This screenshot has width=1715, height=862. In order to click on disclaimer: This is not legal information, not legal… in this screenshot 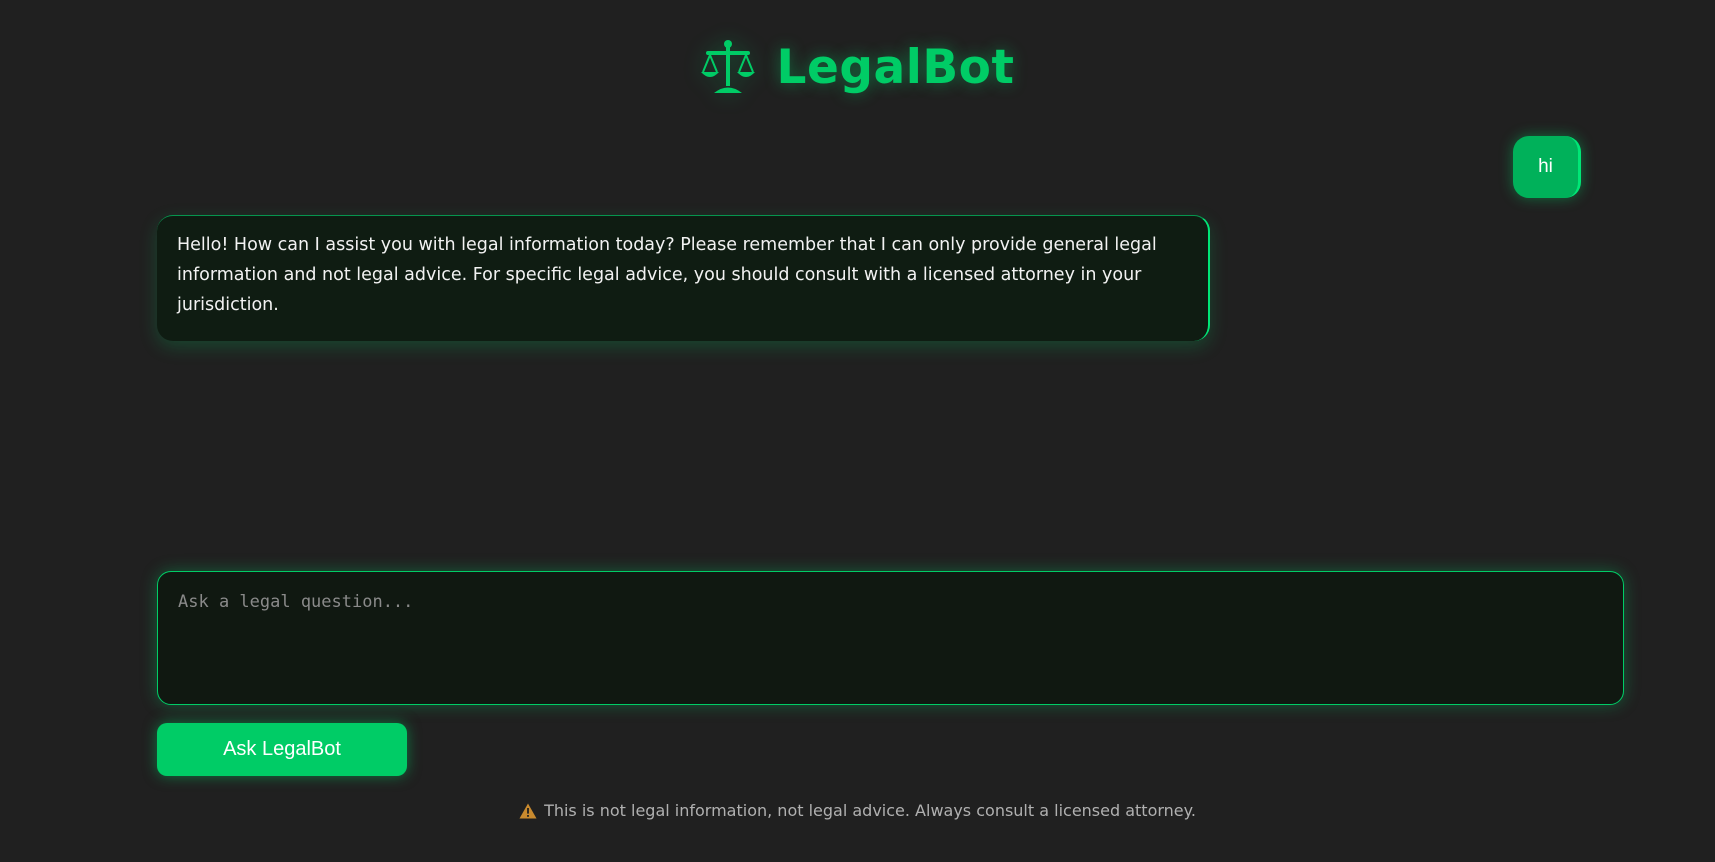, I will do `click(857, 810)`.